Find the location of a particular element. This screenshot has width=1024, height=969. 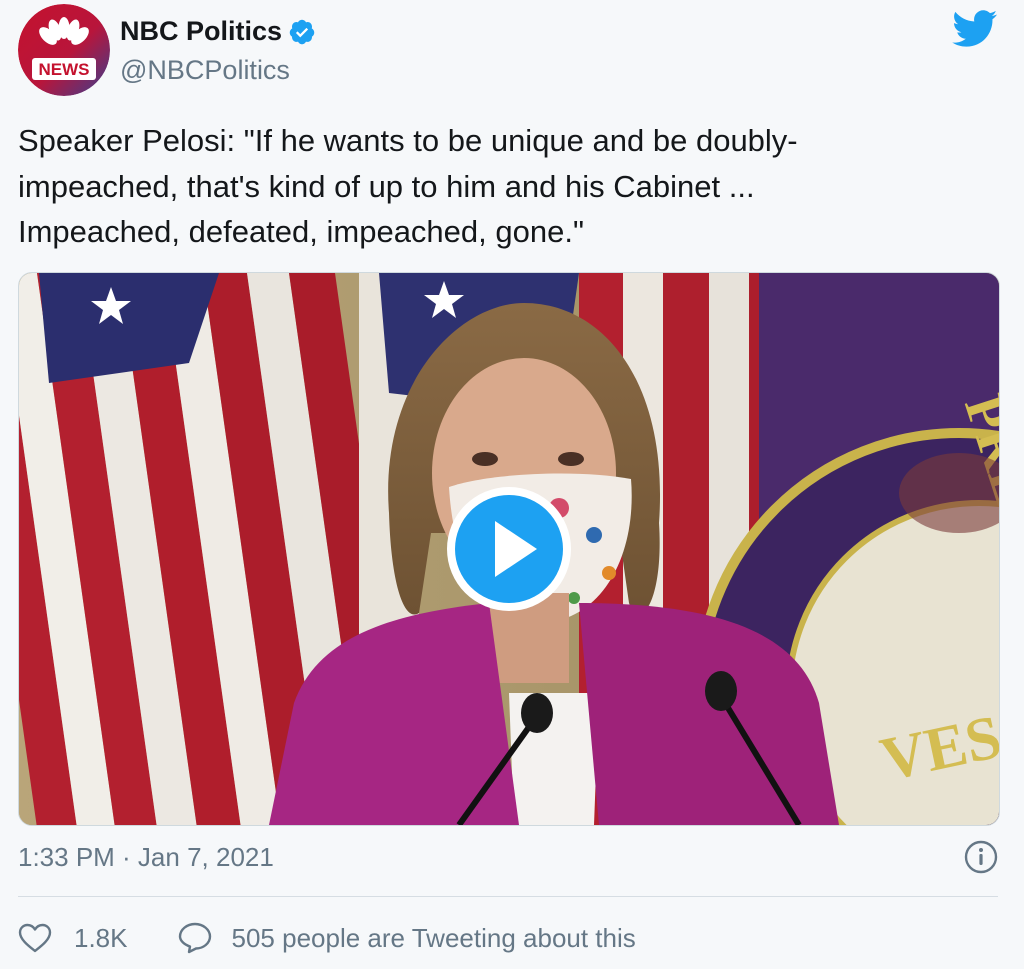

author-handle: @NBCPolitics is located at coordinates (205, 70).